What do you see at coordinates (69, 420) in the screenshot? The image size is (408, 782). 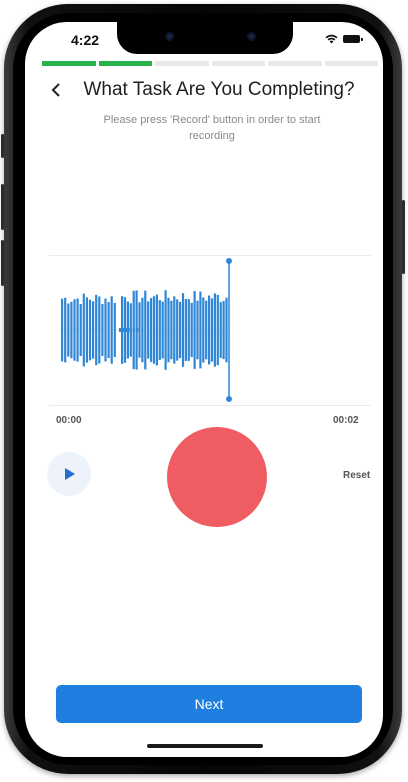 I see `elapsed-time: 00:00` at bounding box center [69, 420].